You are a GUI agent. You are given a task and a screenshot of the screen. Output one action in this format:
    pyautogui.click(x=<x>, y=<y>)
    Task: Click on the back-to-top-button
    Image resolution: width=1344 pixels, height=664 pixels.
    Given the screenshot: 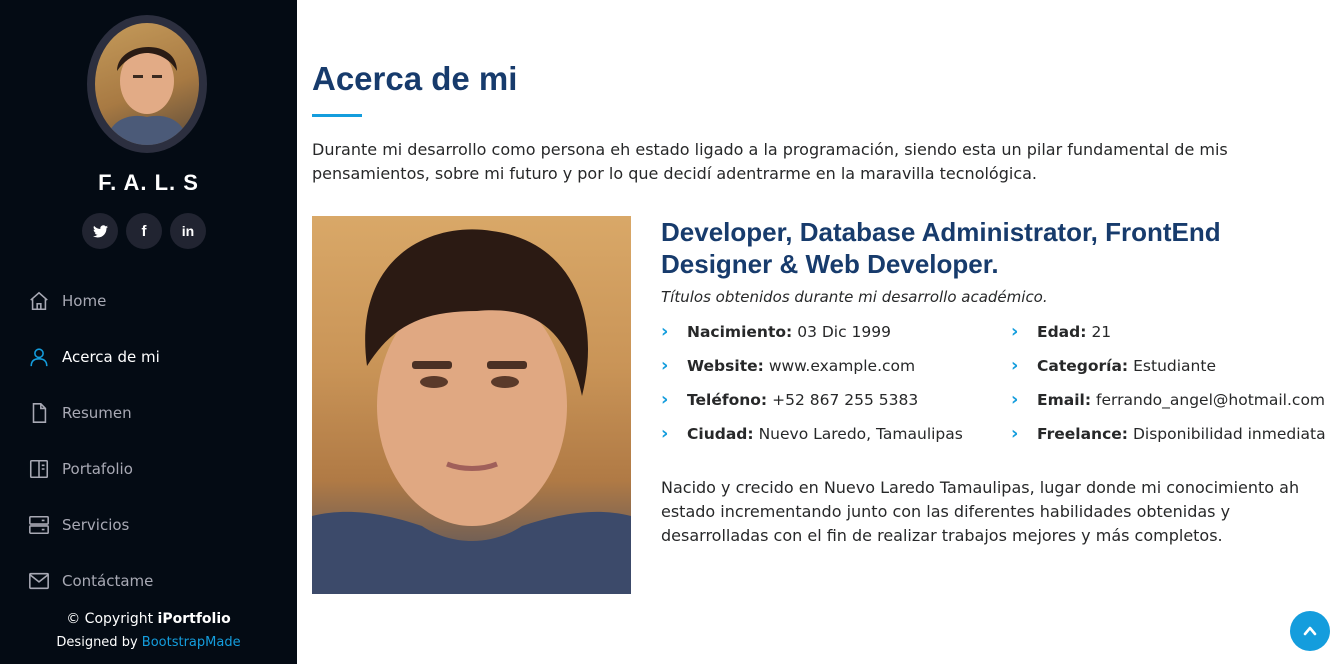 What is the action you would take?
    pyautogui.click(x=1310, y=631)
    